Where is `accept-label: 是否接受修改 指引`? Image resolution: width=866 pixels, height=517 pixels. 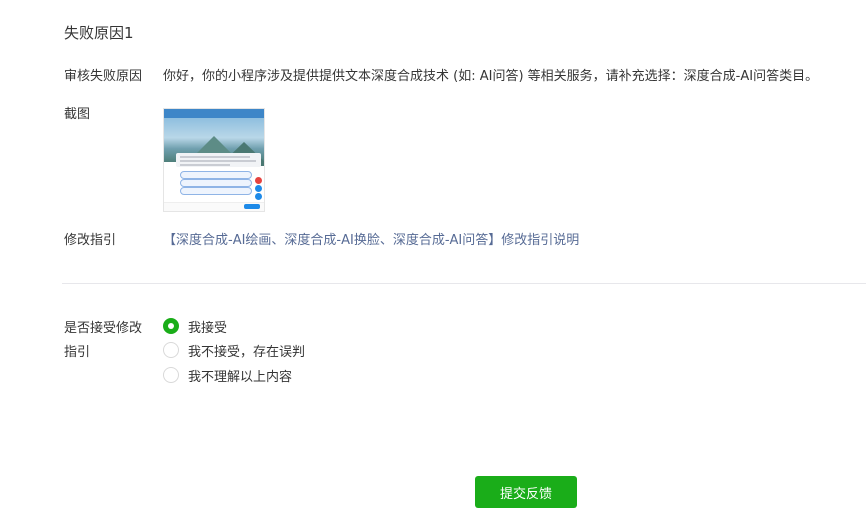 accept-label: 是否接受修改 指引 is located at coordinates (103, 341).